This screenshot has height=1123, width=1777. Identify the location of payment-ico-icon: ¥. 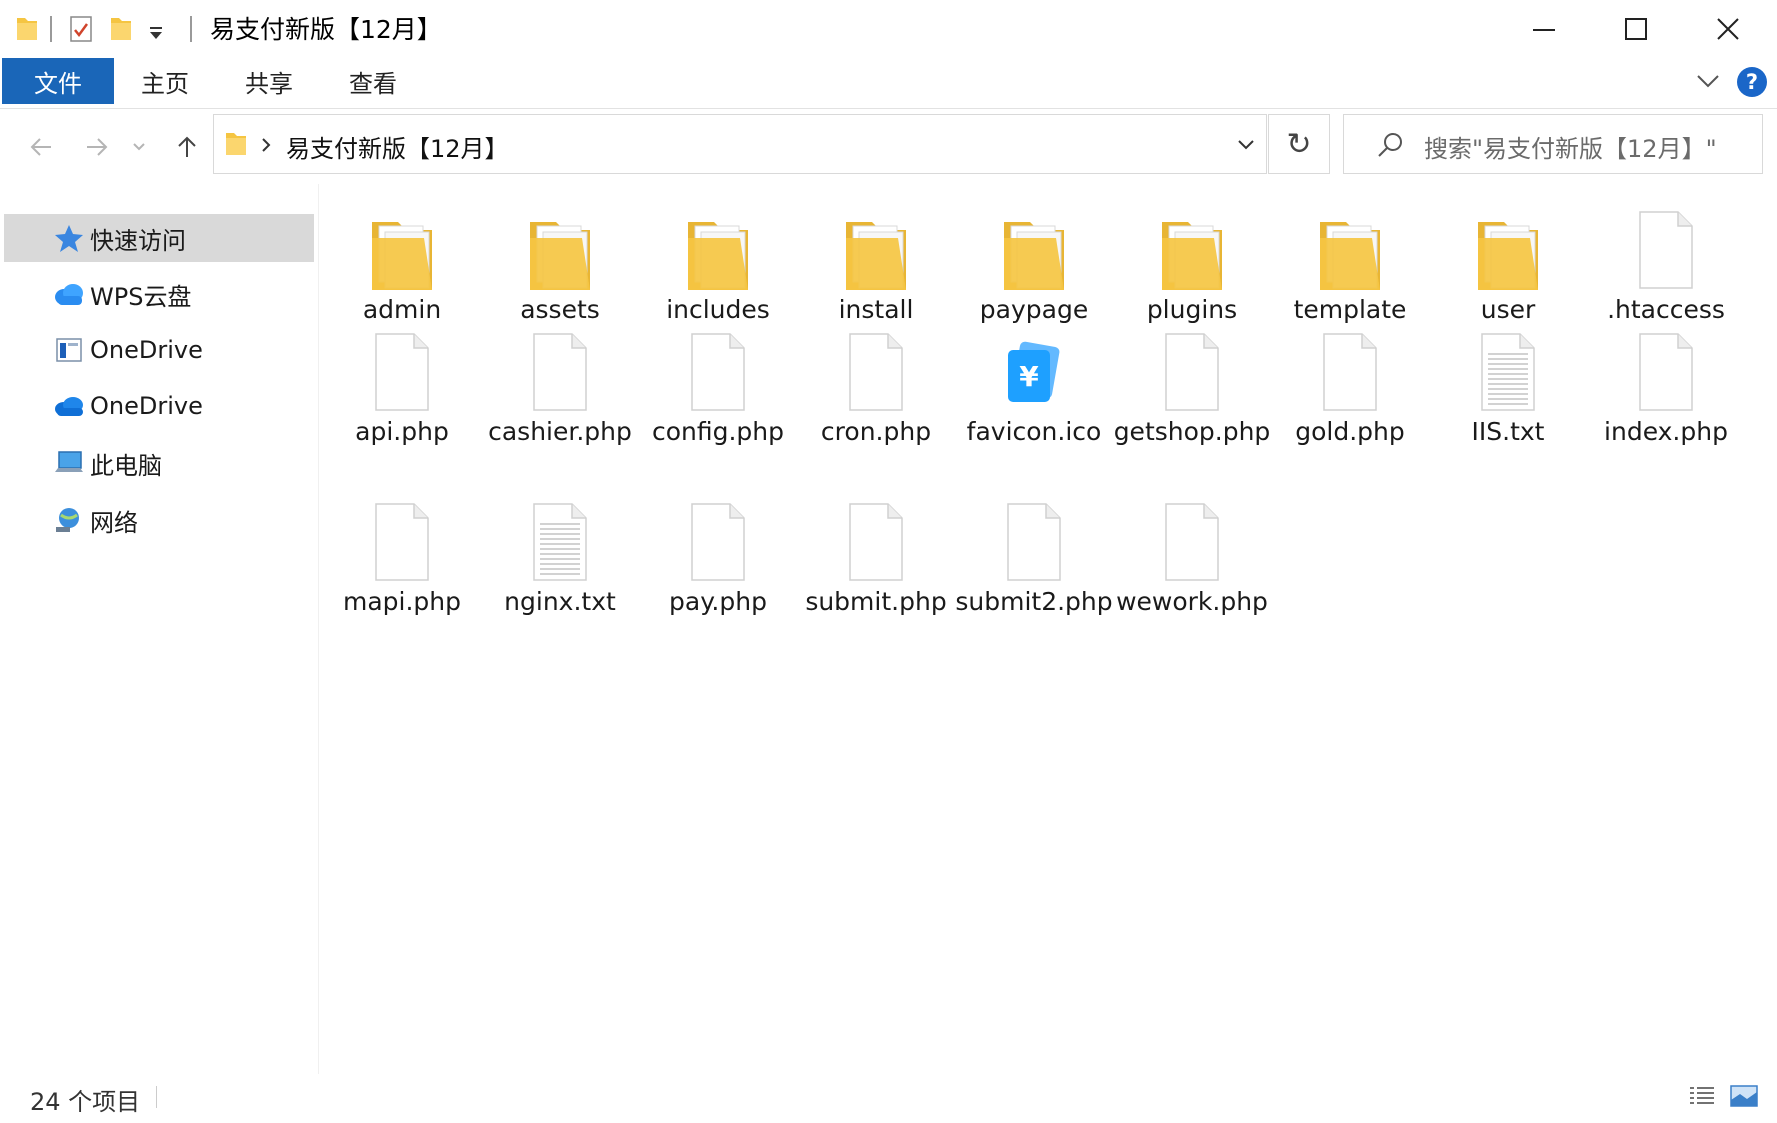
(1034, 369).